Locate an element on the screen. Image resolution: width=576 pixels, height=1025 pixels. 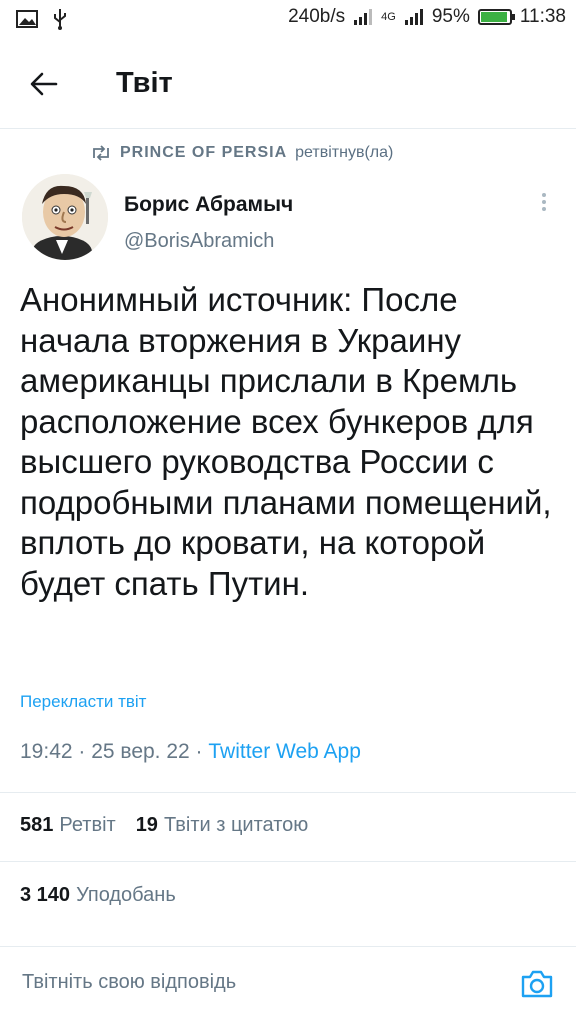
battery-percent: 95% is located at coordinates (450, 16).